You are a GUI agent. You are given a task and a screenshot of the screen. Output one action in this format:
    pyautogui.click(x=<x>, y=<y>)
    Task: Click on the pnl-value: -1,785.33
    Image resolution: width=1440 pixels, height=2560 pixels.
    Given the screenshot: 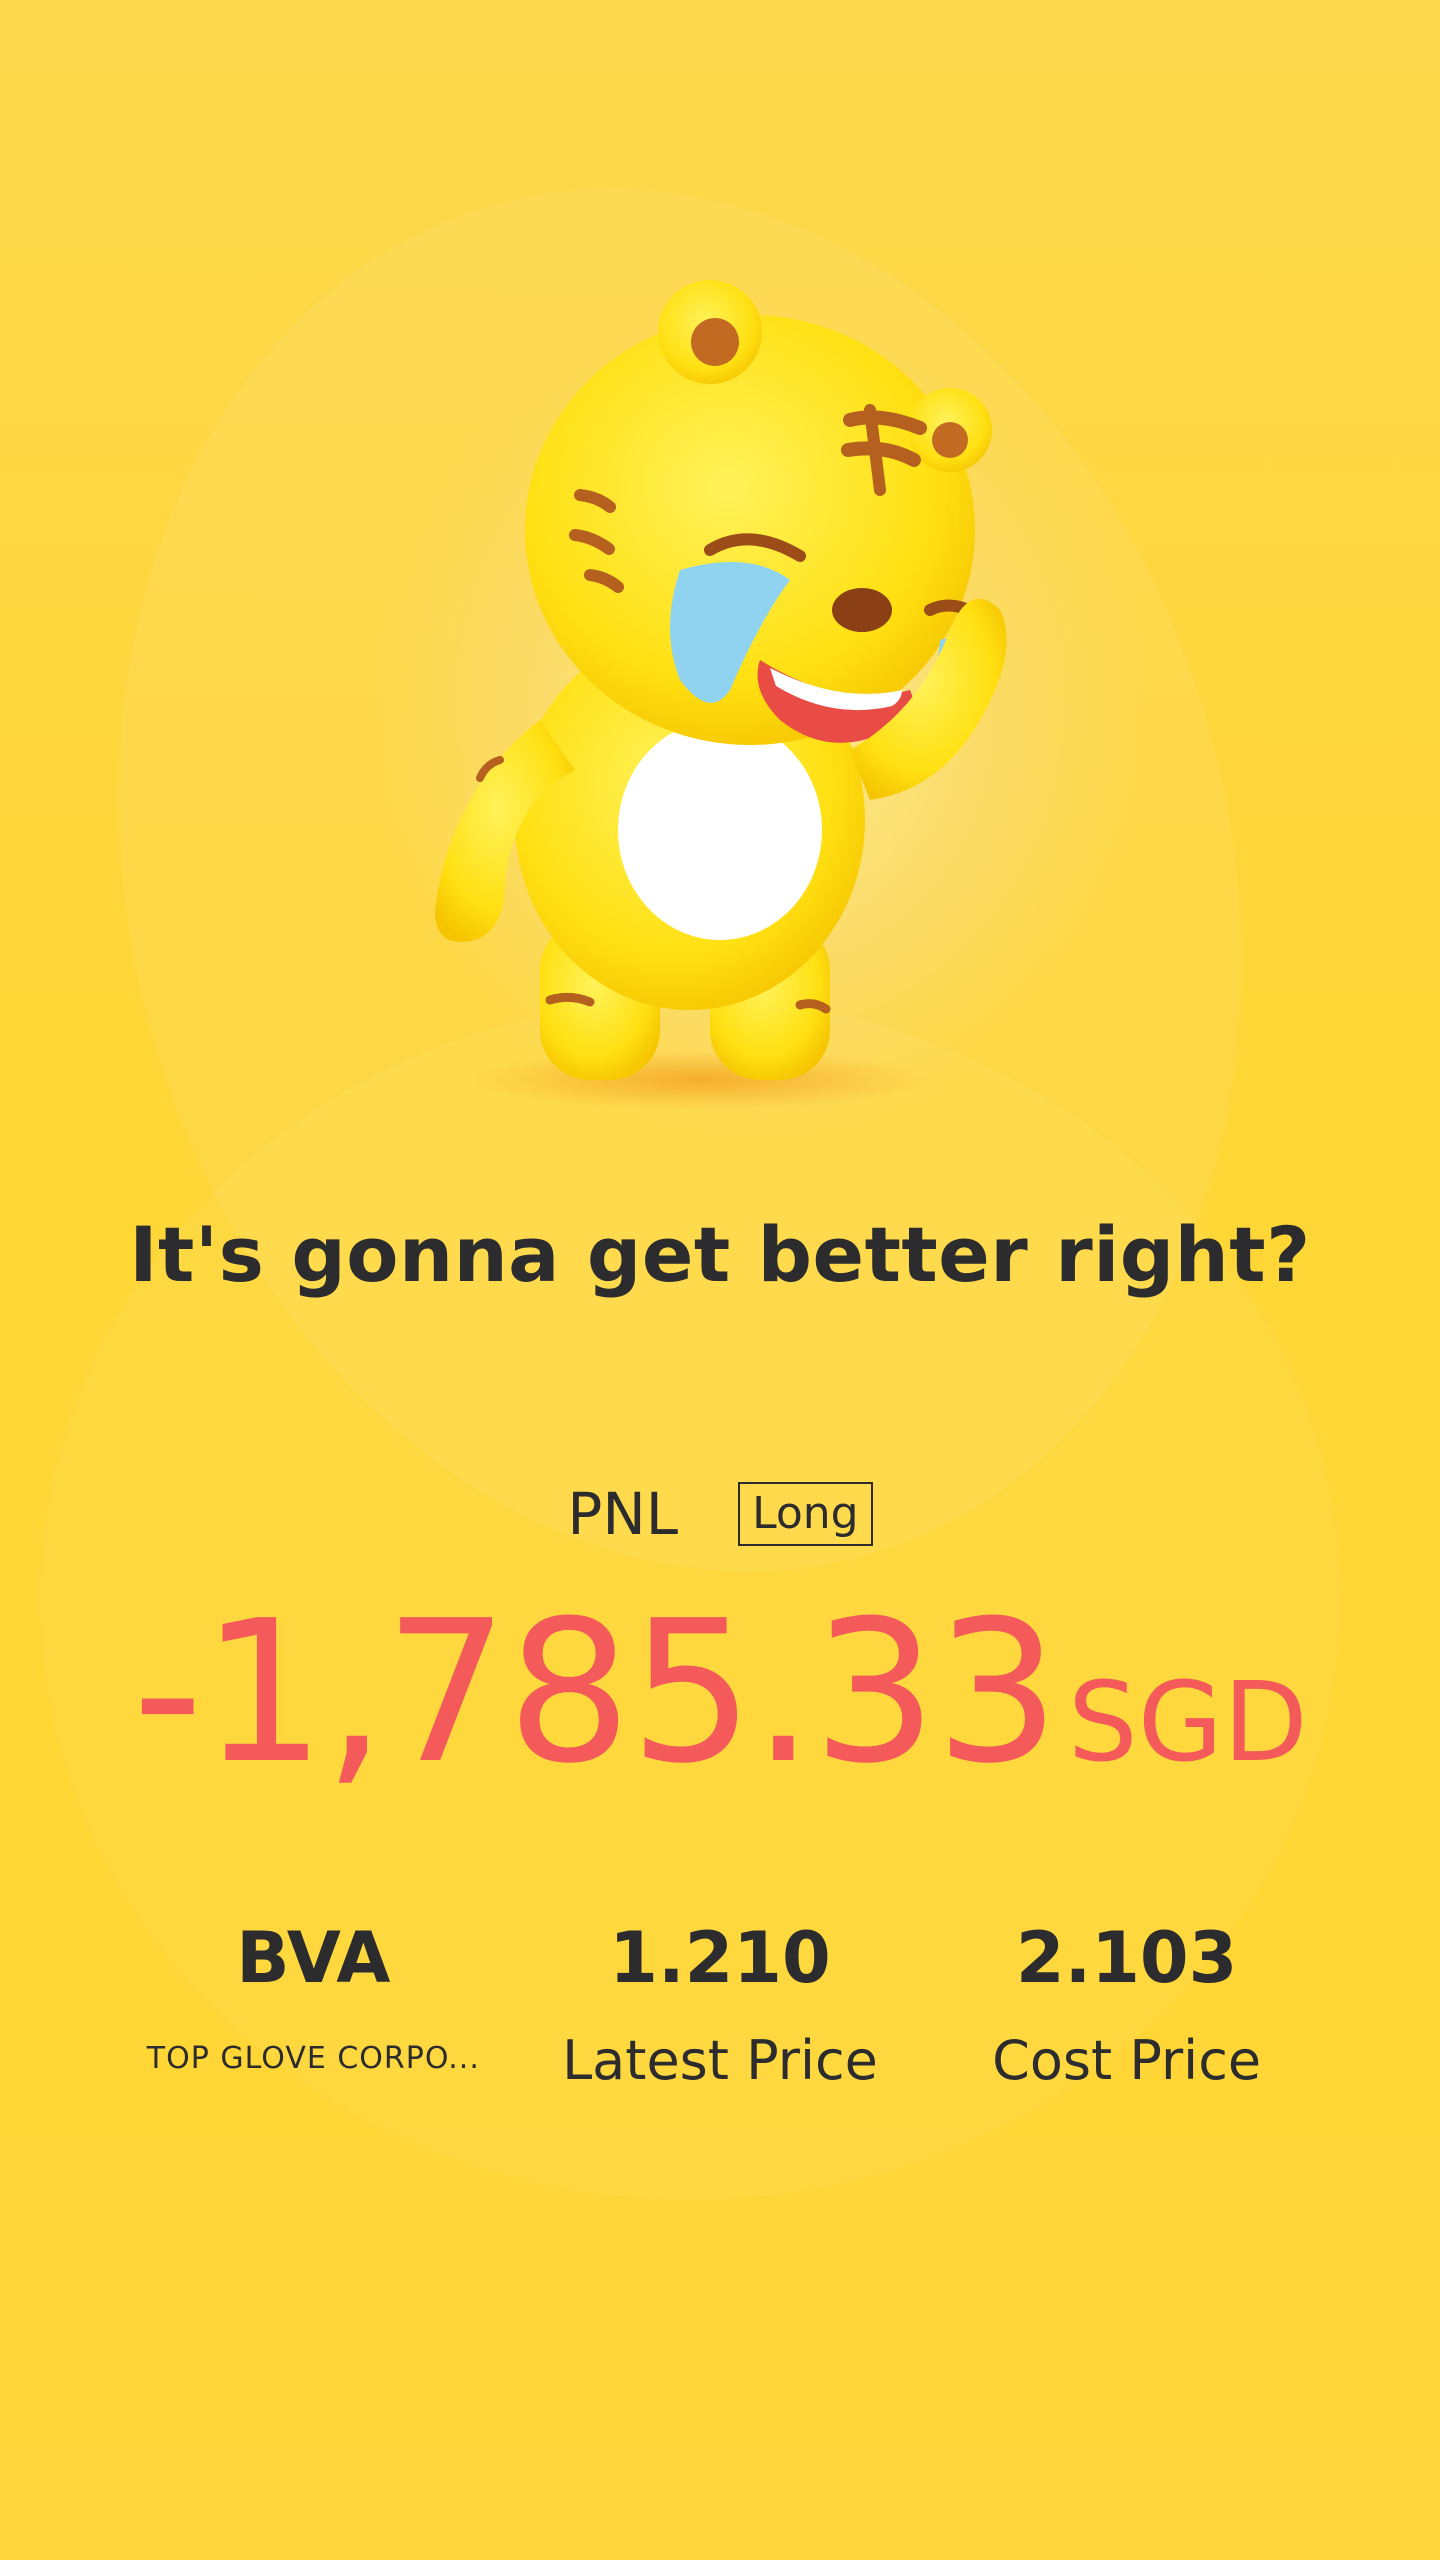 What is the action you would take?
    pyautogui.click(x=596, y=1693)
    